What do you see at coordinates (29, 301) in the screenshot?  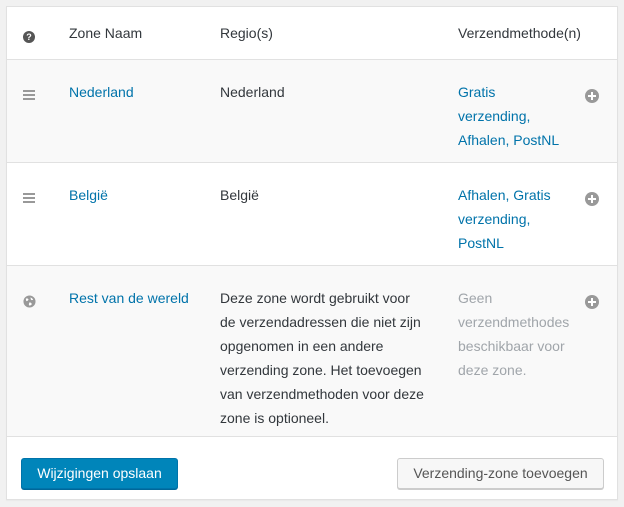 I see `globe-icon` at bounding box center [29, 301].